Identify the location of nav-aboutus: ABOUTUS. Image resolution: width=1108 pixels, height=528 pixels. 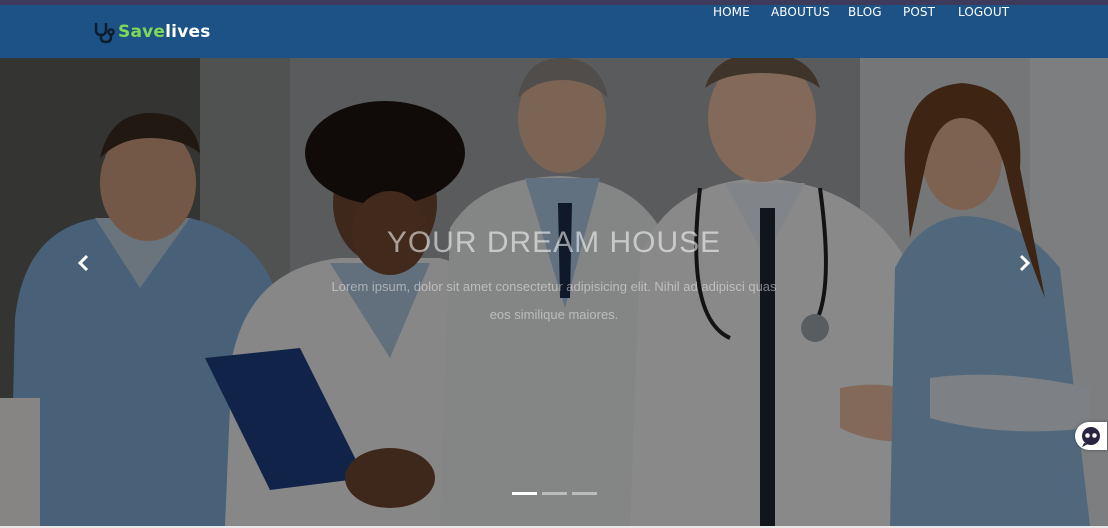
(800, 12).